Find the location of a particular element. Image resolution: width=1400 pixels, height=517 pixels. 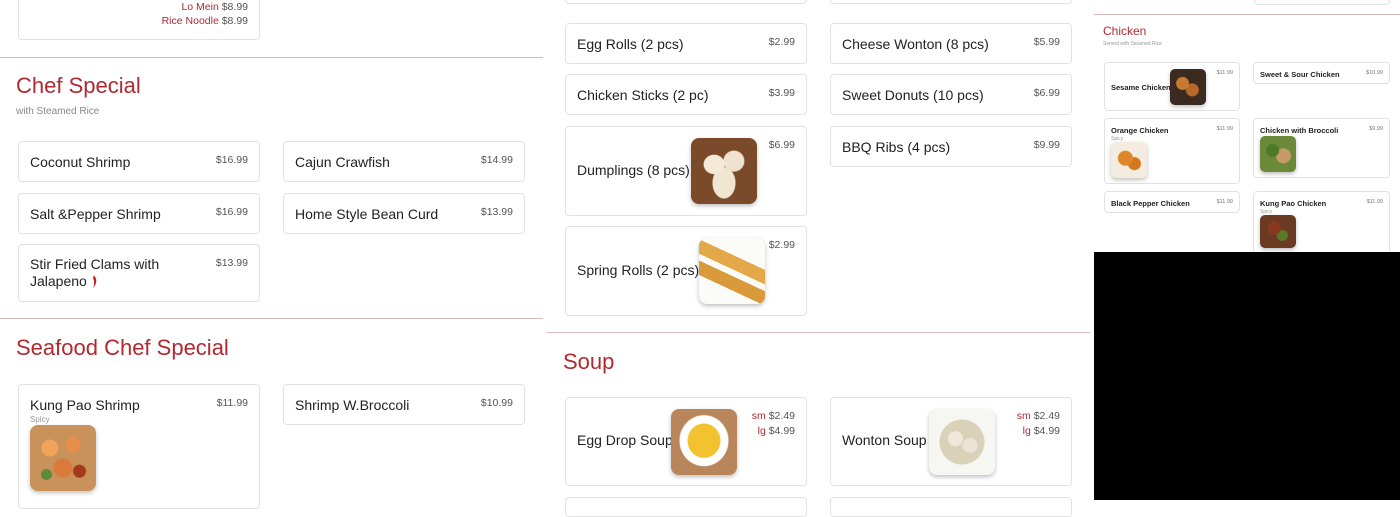

menu-item-card: Kung Pao Shrimp Spicy $11.99 is located at coordinates (139, 446).